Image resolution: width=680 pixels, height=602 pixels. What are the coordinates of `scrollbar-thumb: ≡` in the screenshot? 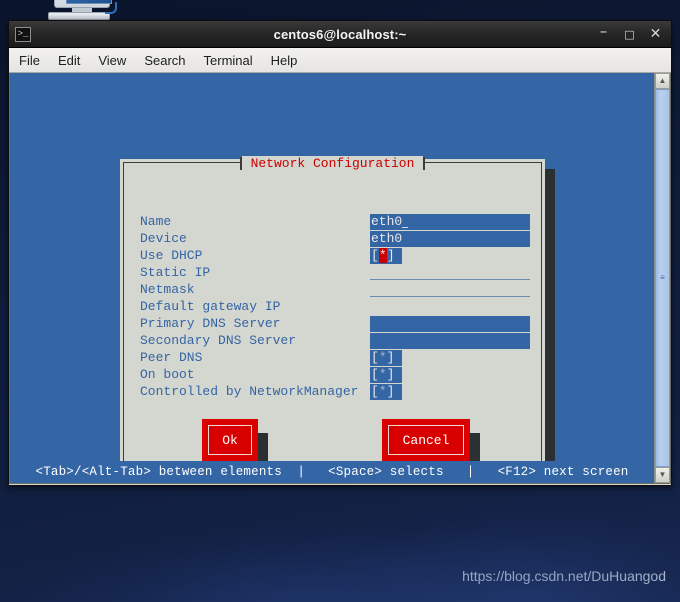 It's located at (662, 278).